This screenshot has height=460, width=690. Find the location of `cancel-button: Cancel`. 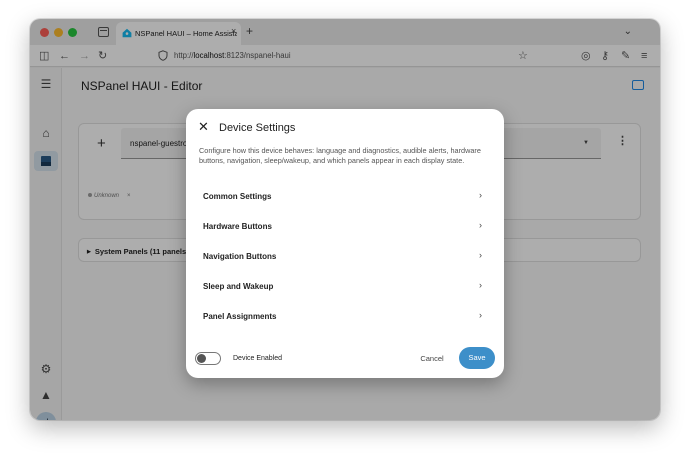

cancel-button: Cancel is located at coordinates (432, 359).